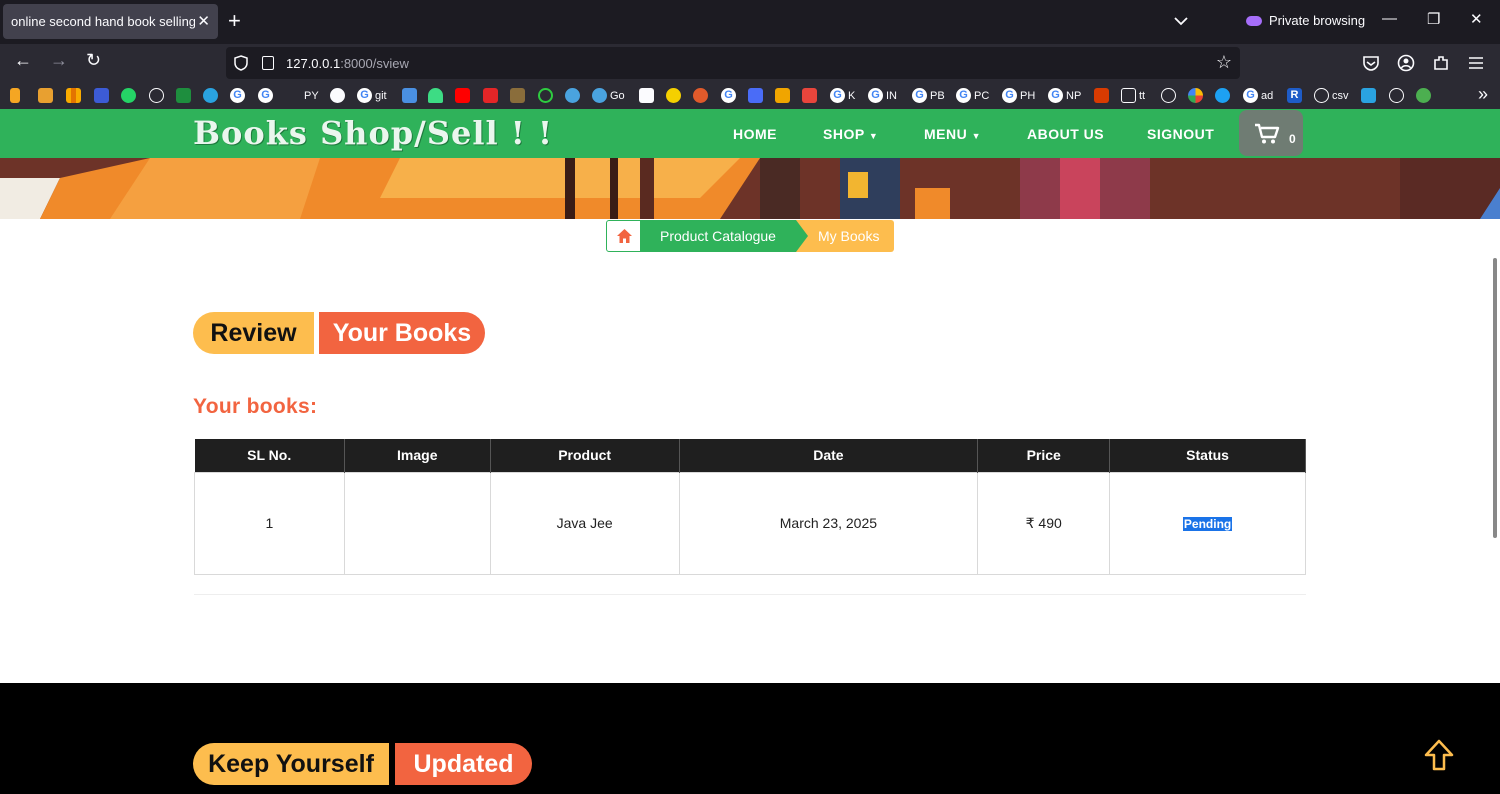 This screenshot has width=1500, height=794. Describe the element at coordinates (733, 63) in the screenshot. I see `address-bar: 127.0.0.1:8000/sview ☆` at that location.